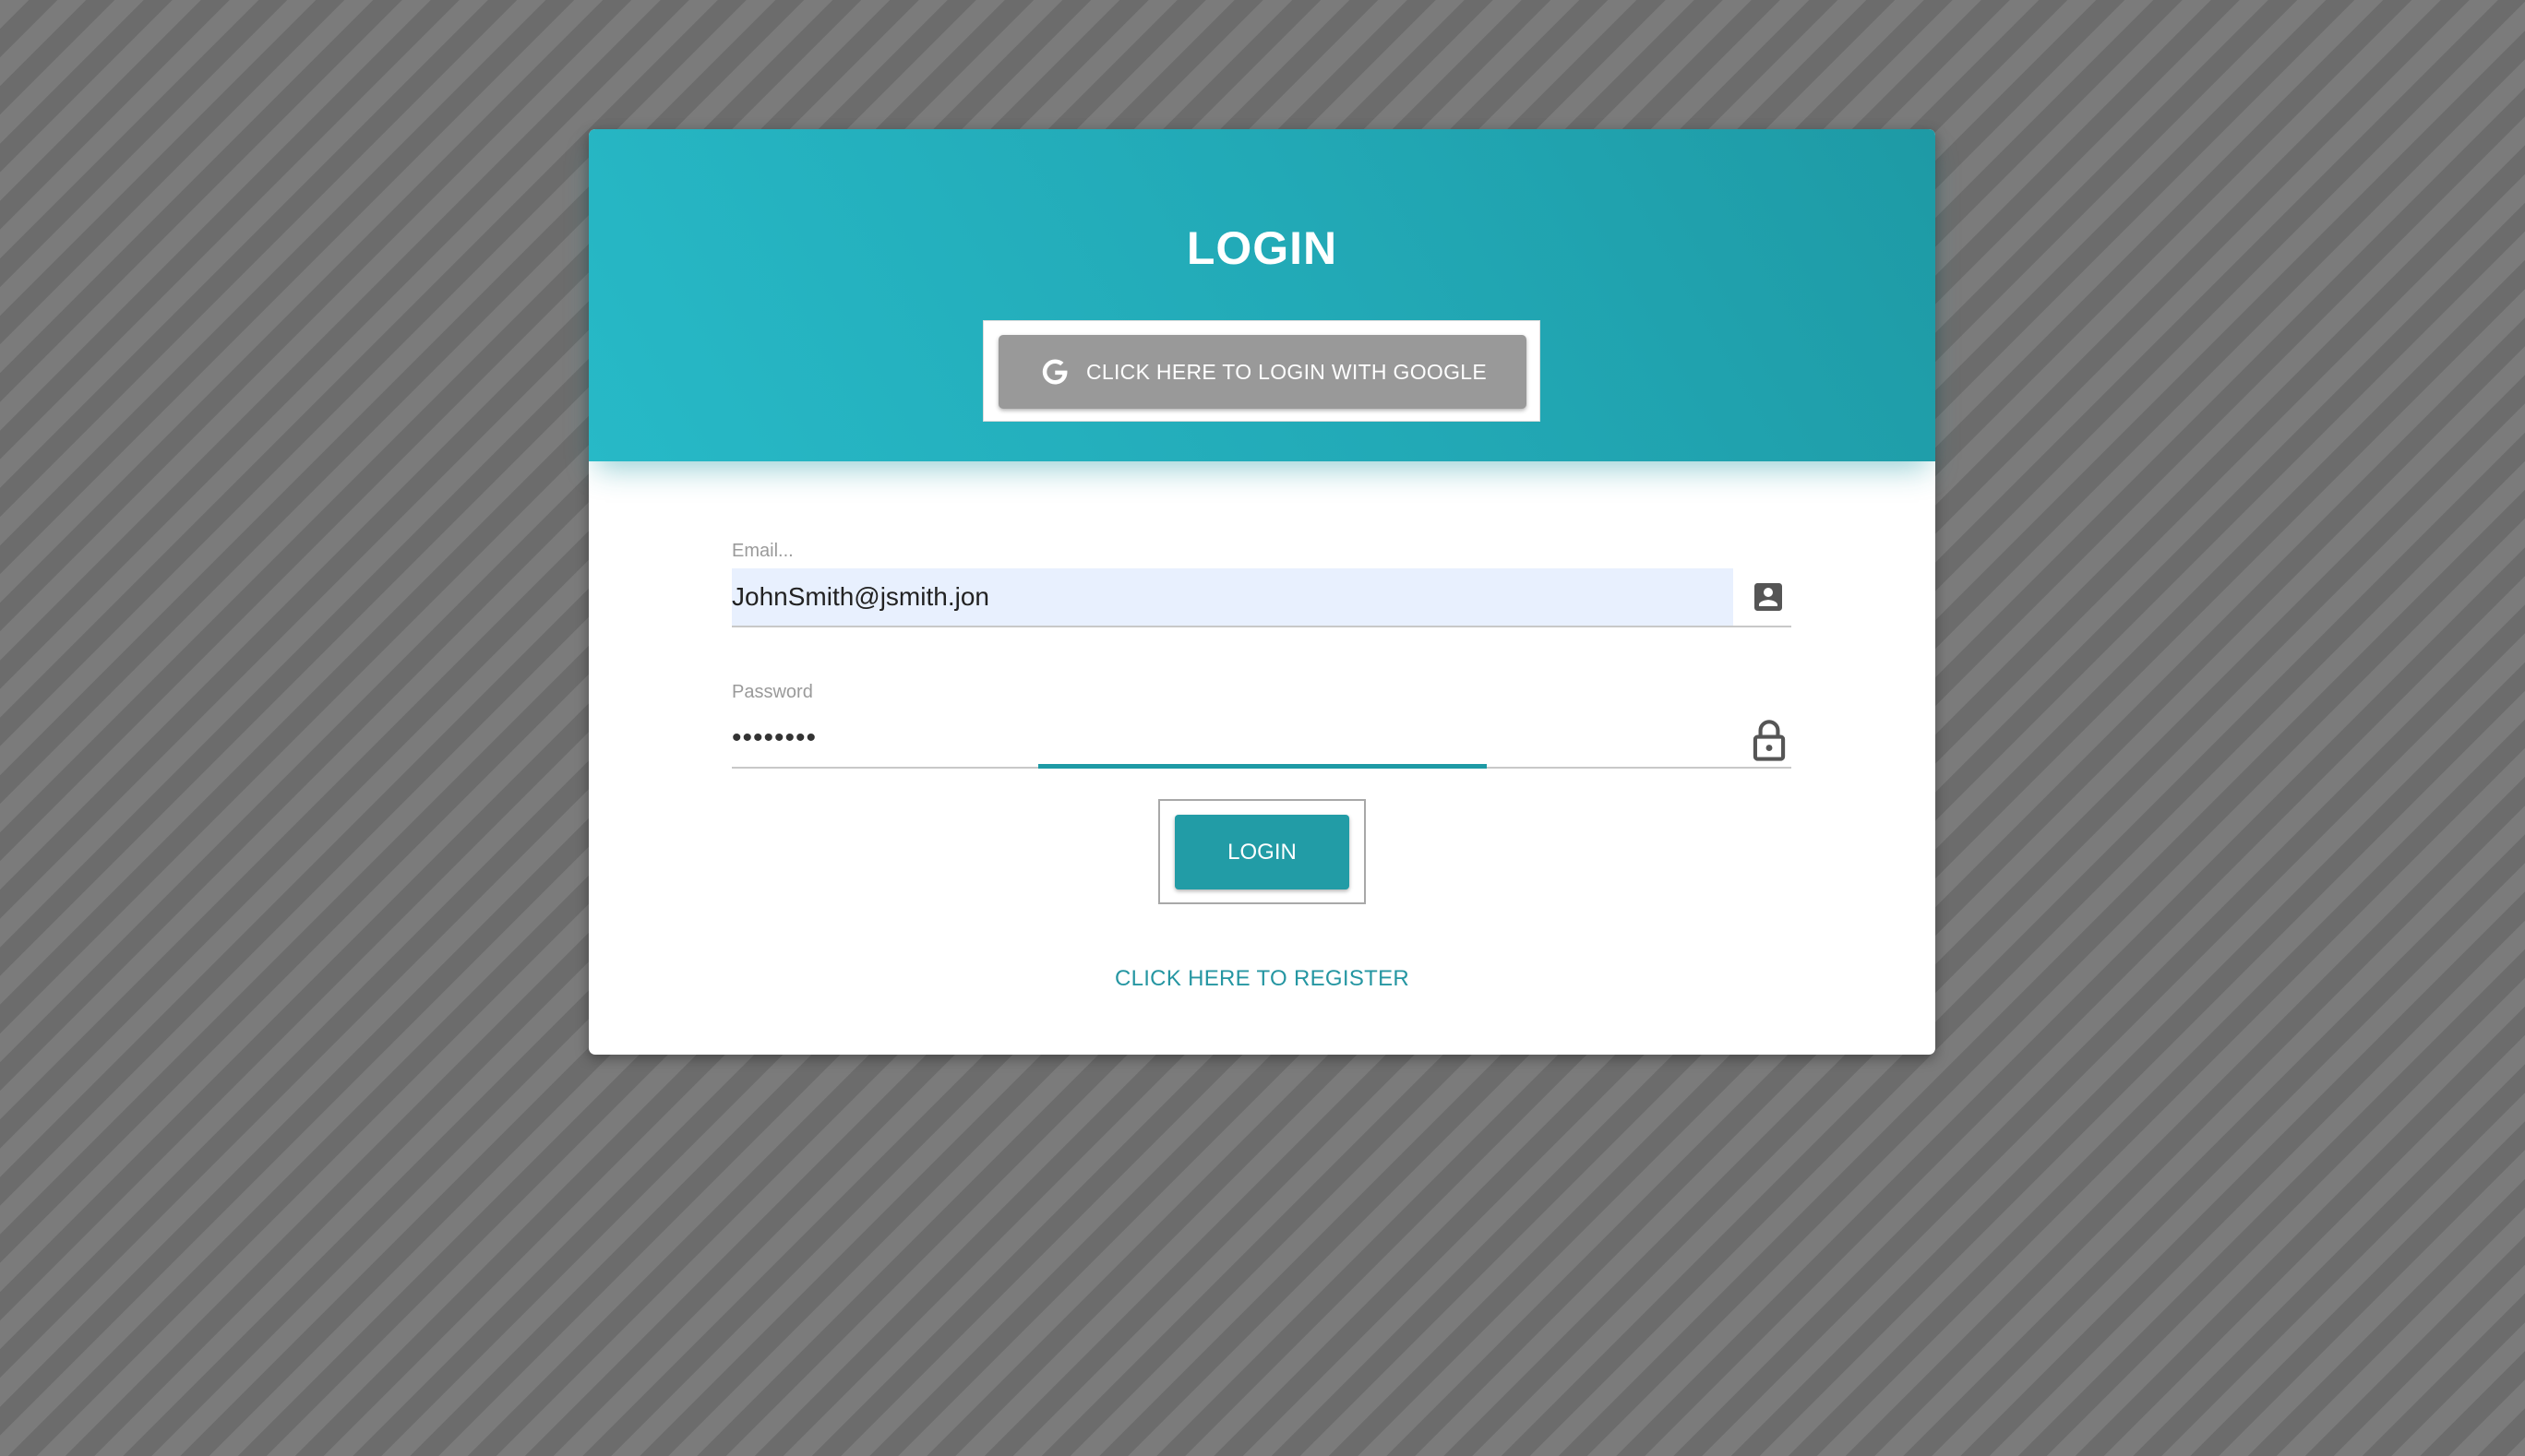 This screenshot has width=2525, height=1456. Describe the element at coordinates (1232, 597) in the screenshot. I see `email-field` at that location.